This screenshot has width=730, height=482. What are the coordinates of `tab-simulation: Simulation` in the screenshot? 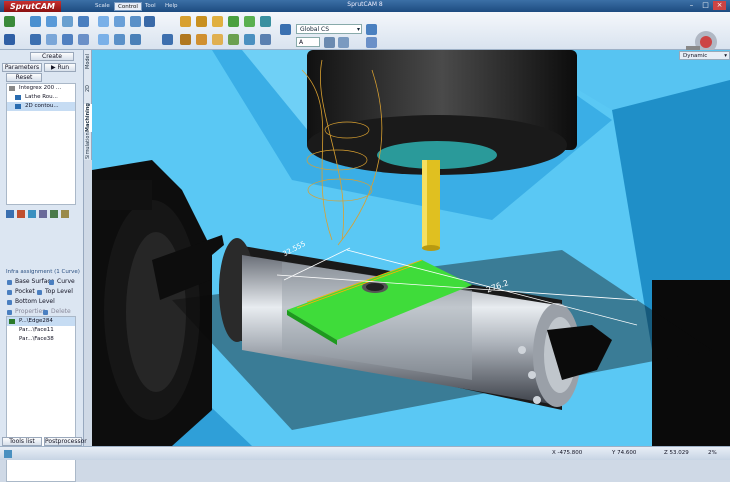 It's located at (88, 146).